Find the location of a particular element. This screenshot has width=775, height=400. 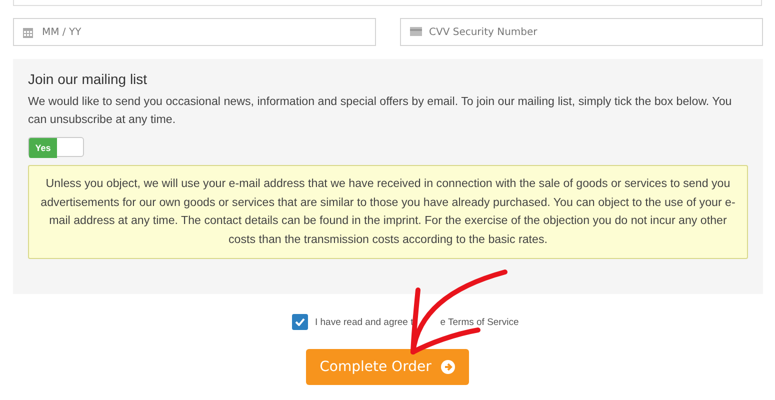

check-icon is located at coordinates (300, 322).